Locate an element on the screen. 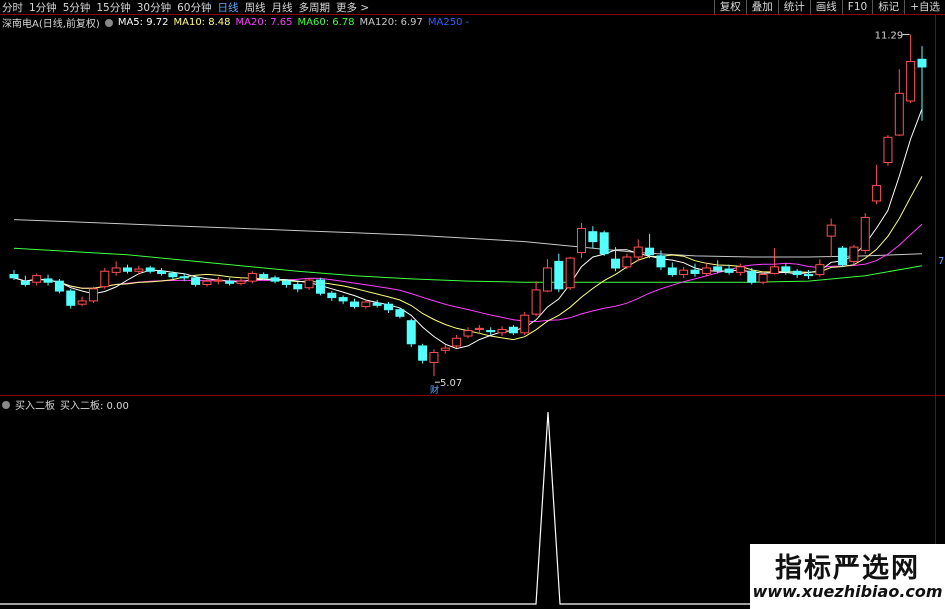 This screenshot has width=945, height=609. high-price-label: 11.29 is located at coordinates (889, 36).